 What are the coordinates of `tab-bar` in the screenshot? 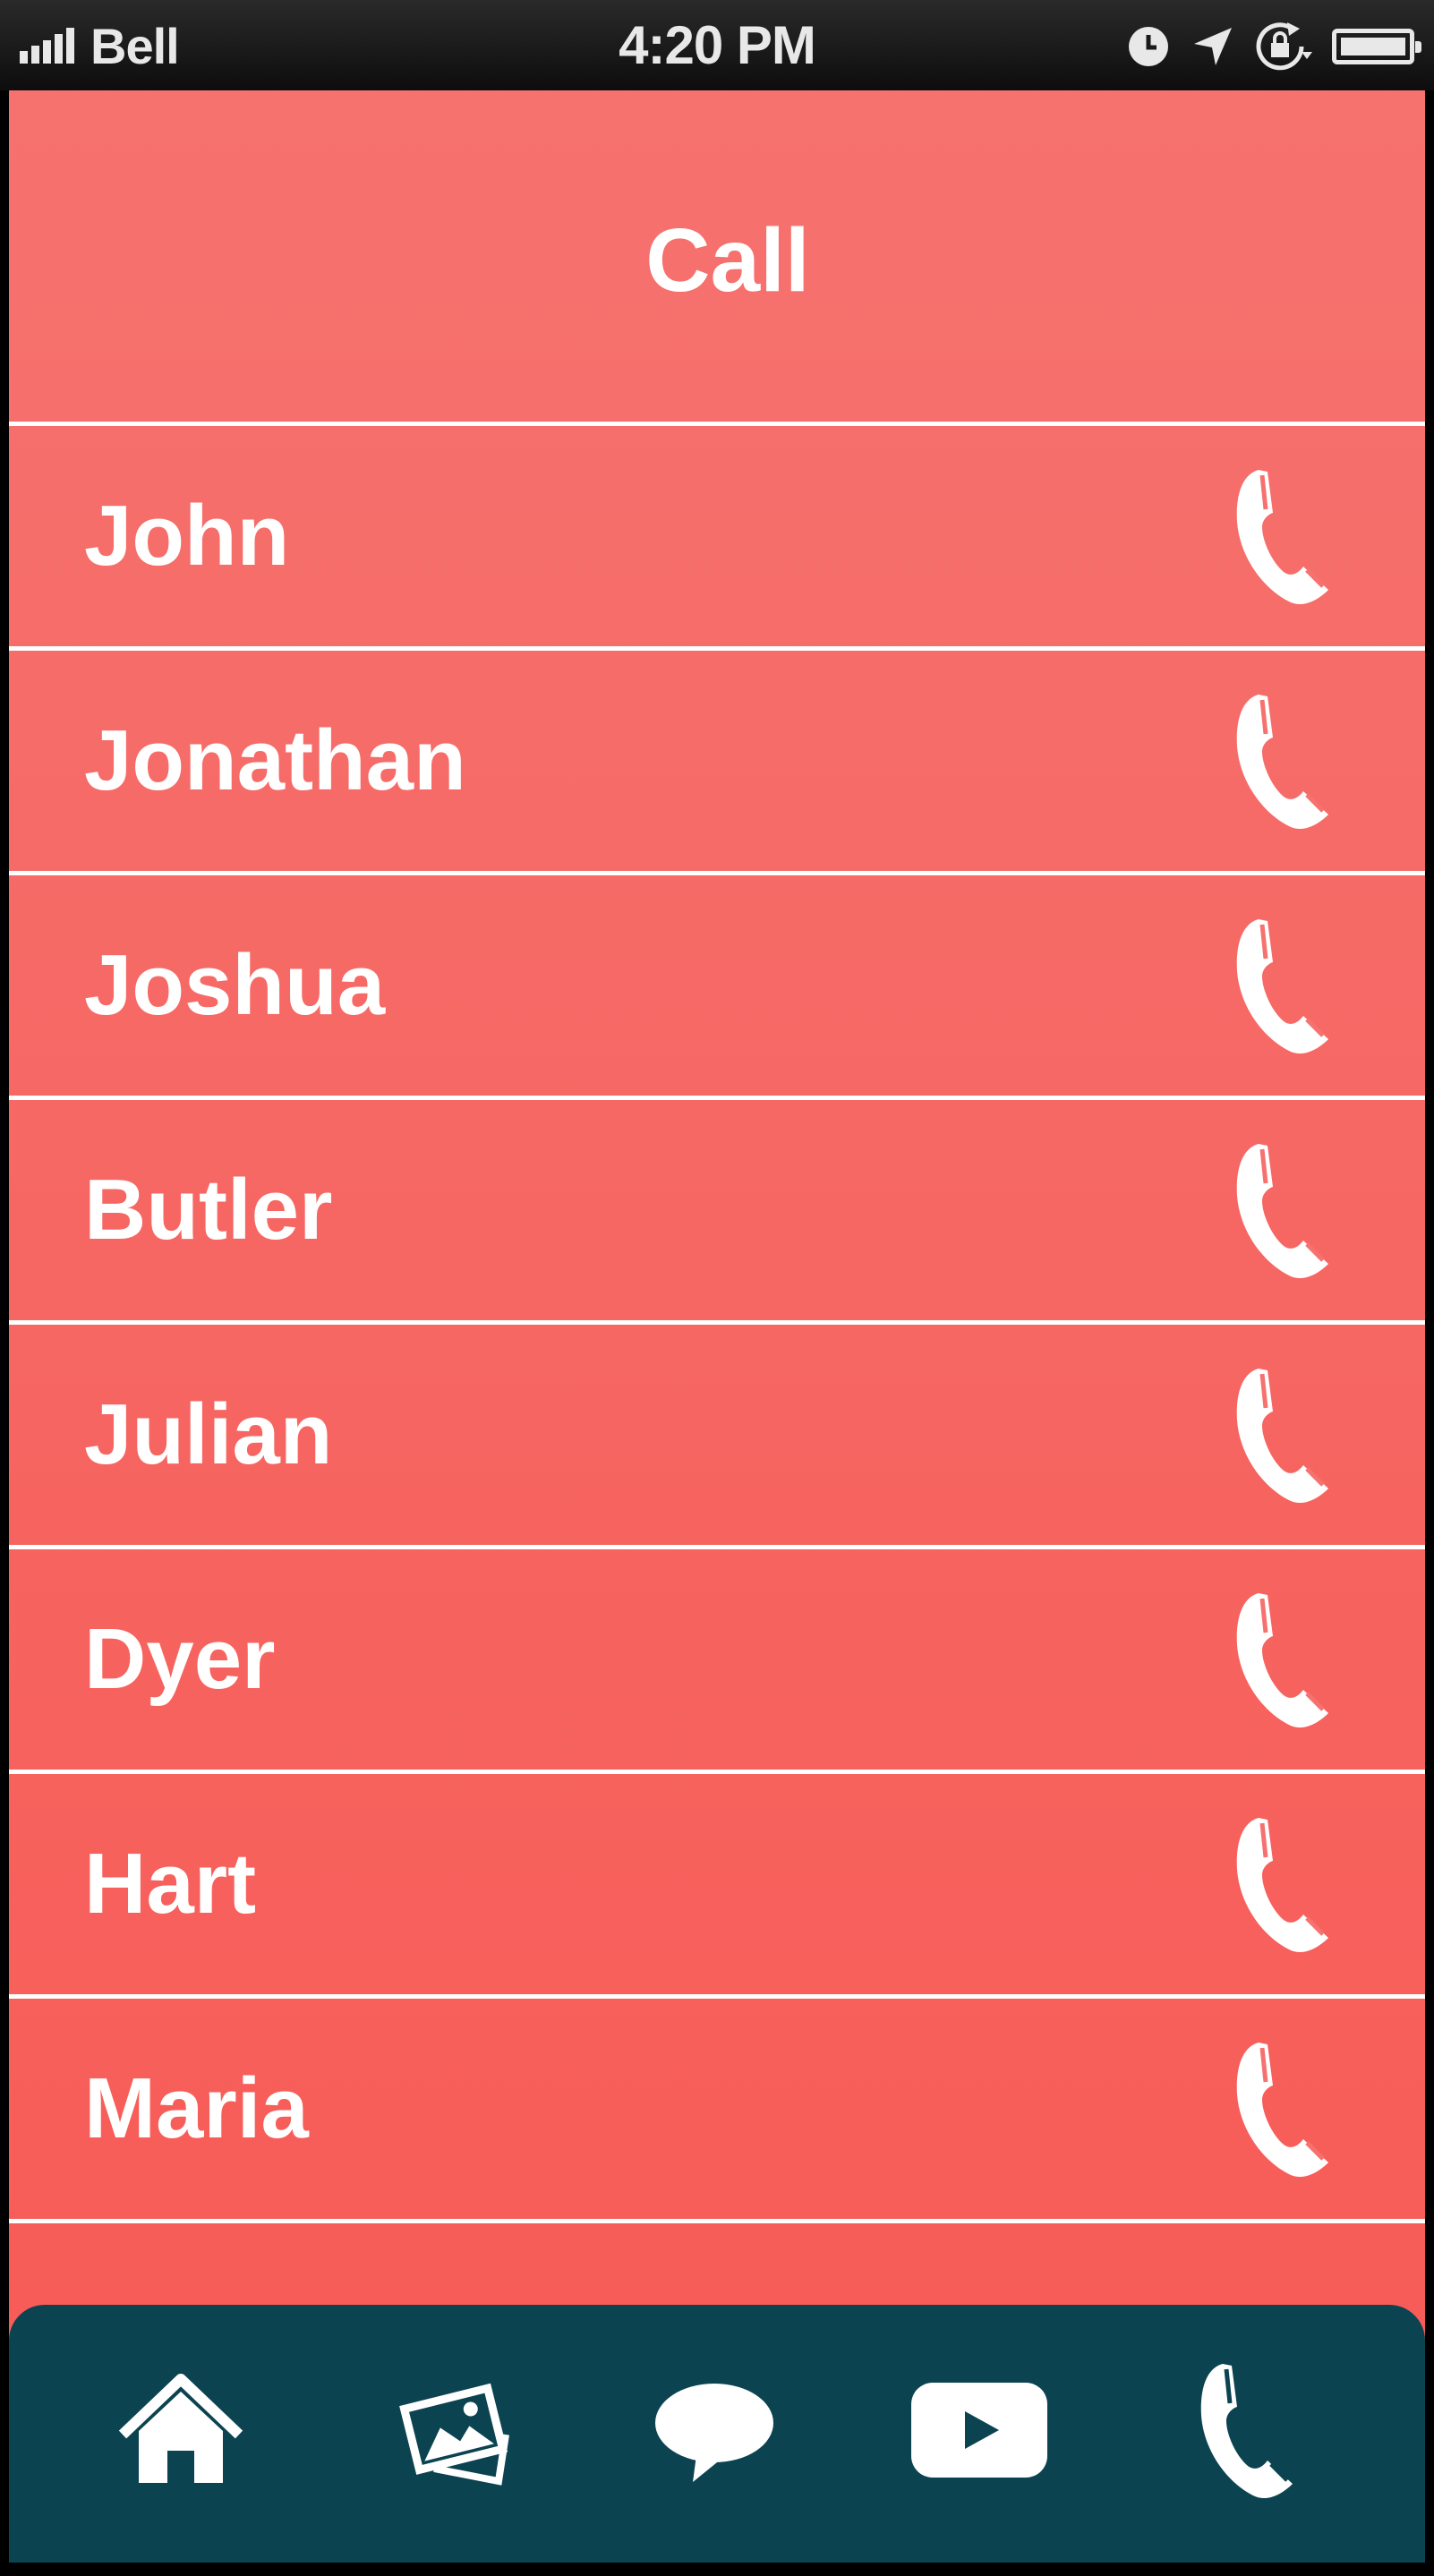 It's located at (717, 2434).